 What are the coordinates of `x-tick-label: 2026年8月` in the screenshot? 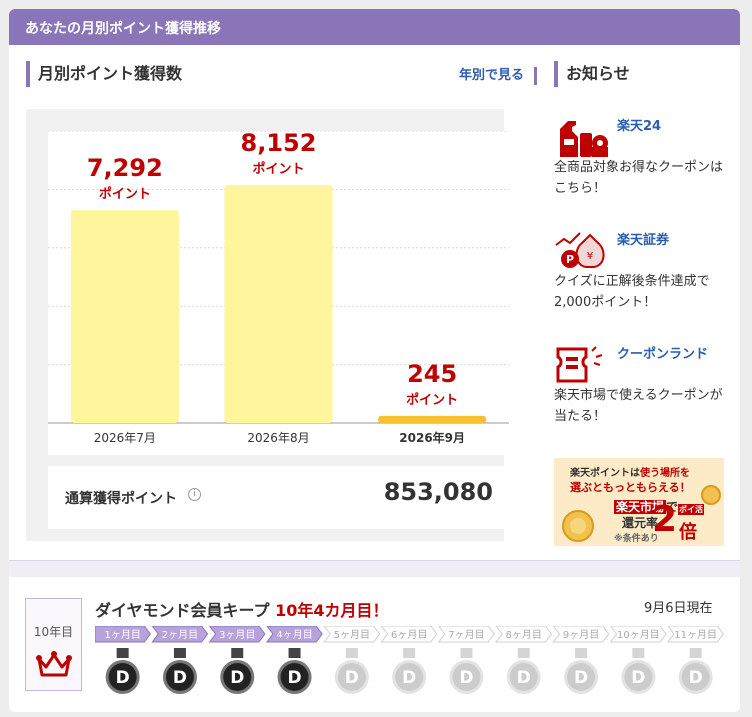 It's located at (278, 438).